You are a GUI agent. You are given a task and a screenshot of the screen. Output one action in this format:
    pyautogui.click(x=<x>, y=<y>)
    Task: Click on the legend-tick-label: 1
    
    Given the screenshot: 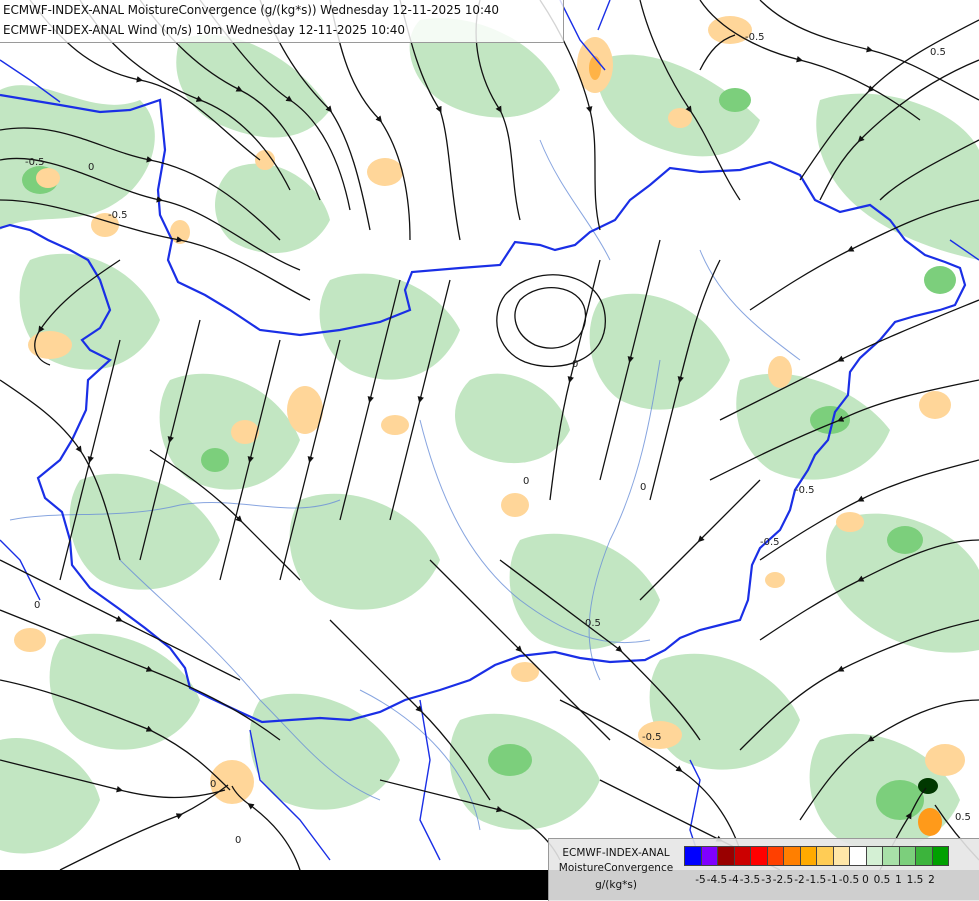 What is the action you would take?
    pyautogui.click(x=898, y=880)
    